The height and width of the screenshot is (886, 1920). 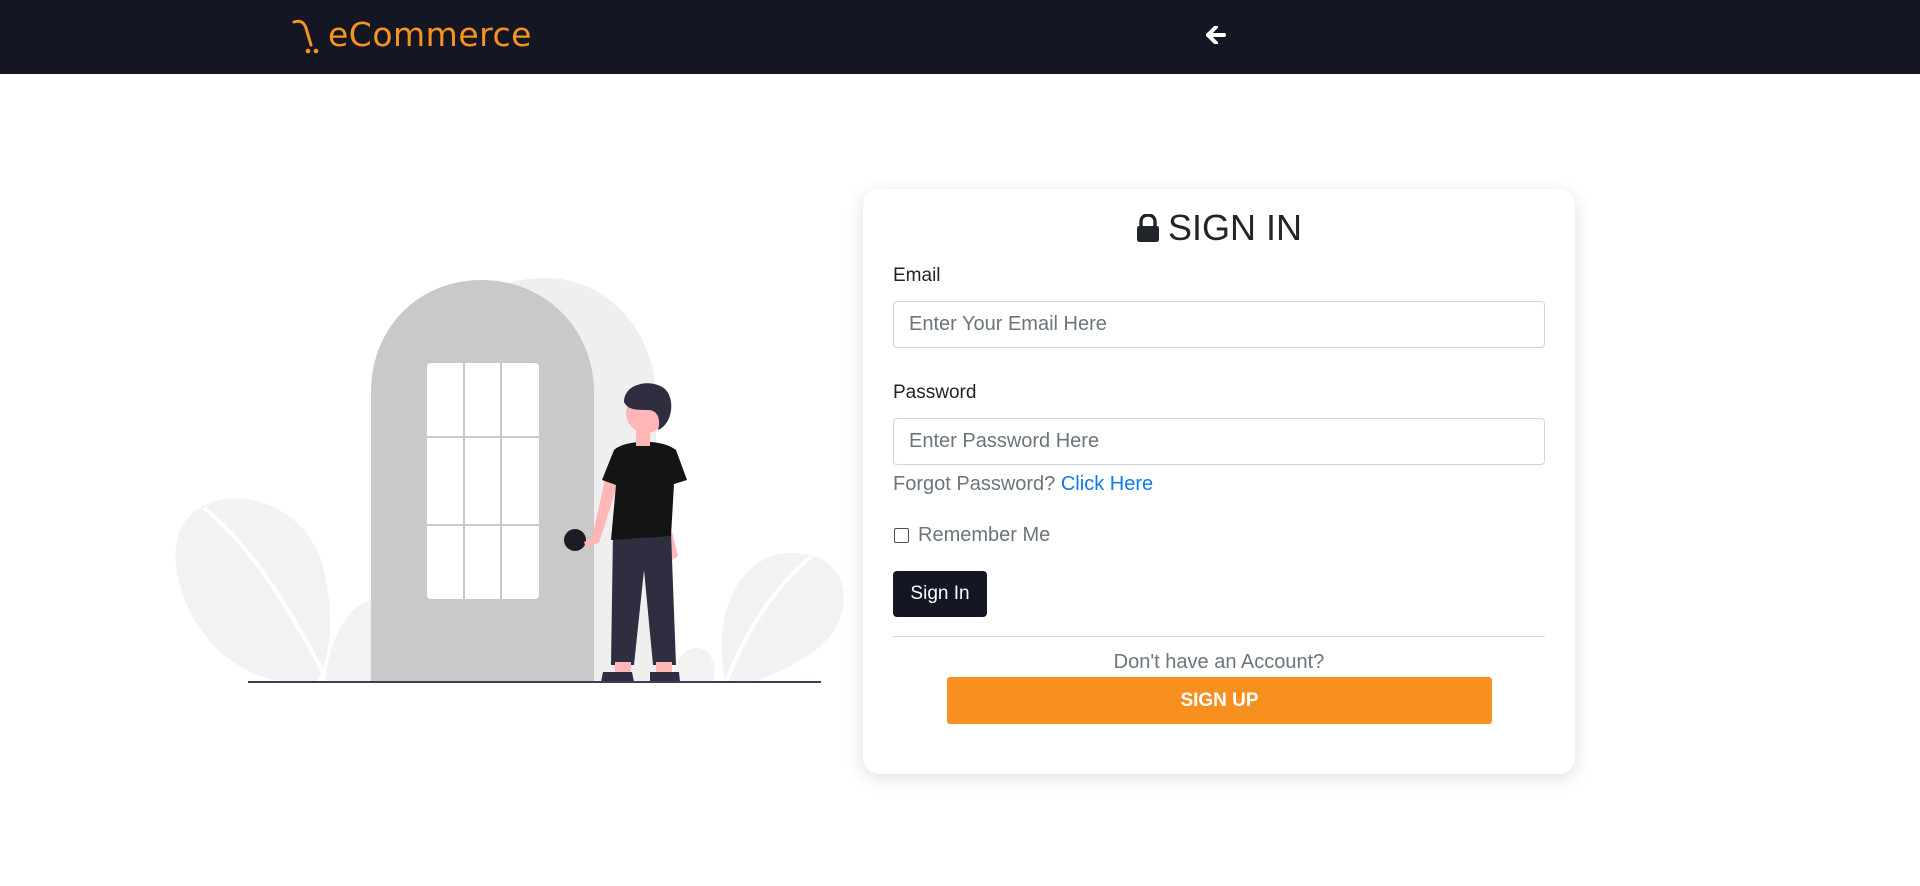 What do you see at coordinates (935, 392) in the screenshot?
I see `password-label: Password` at bounding box center [935, 392].